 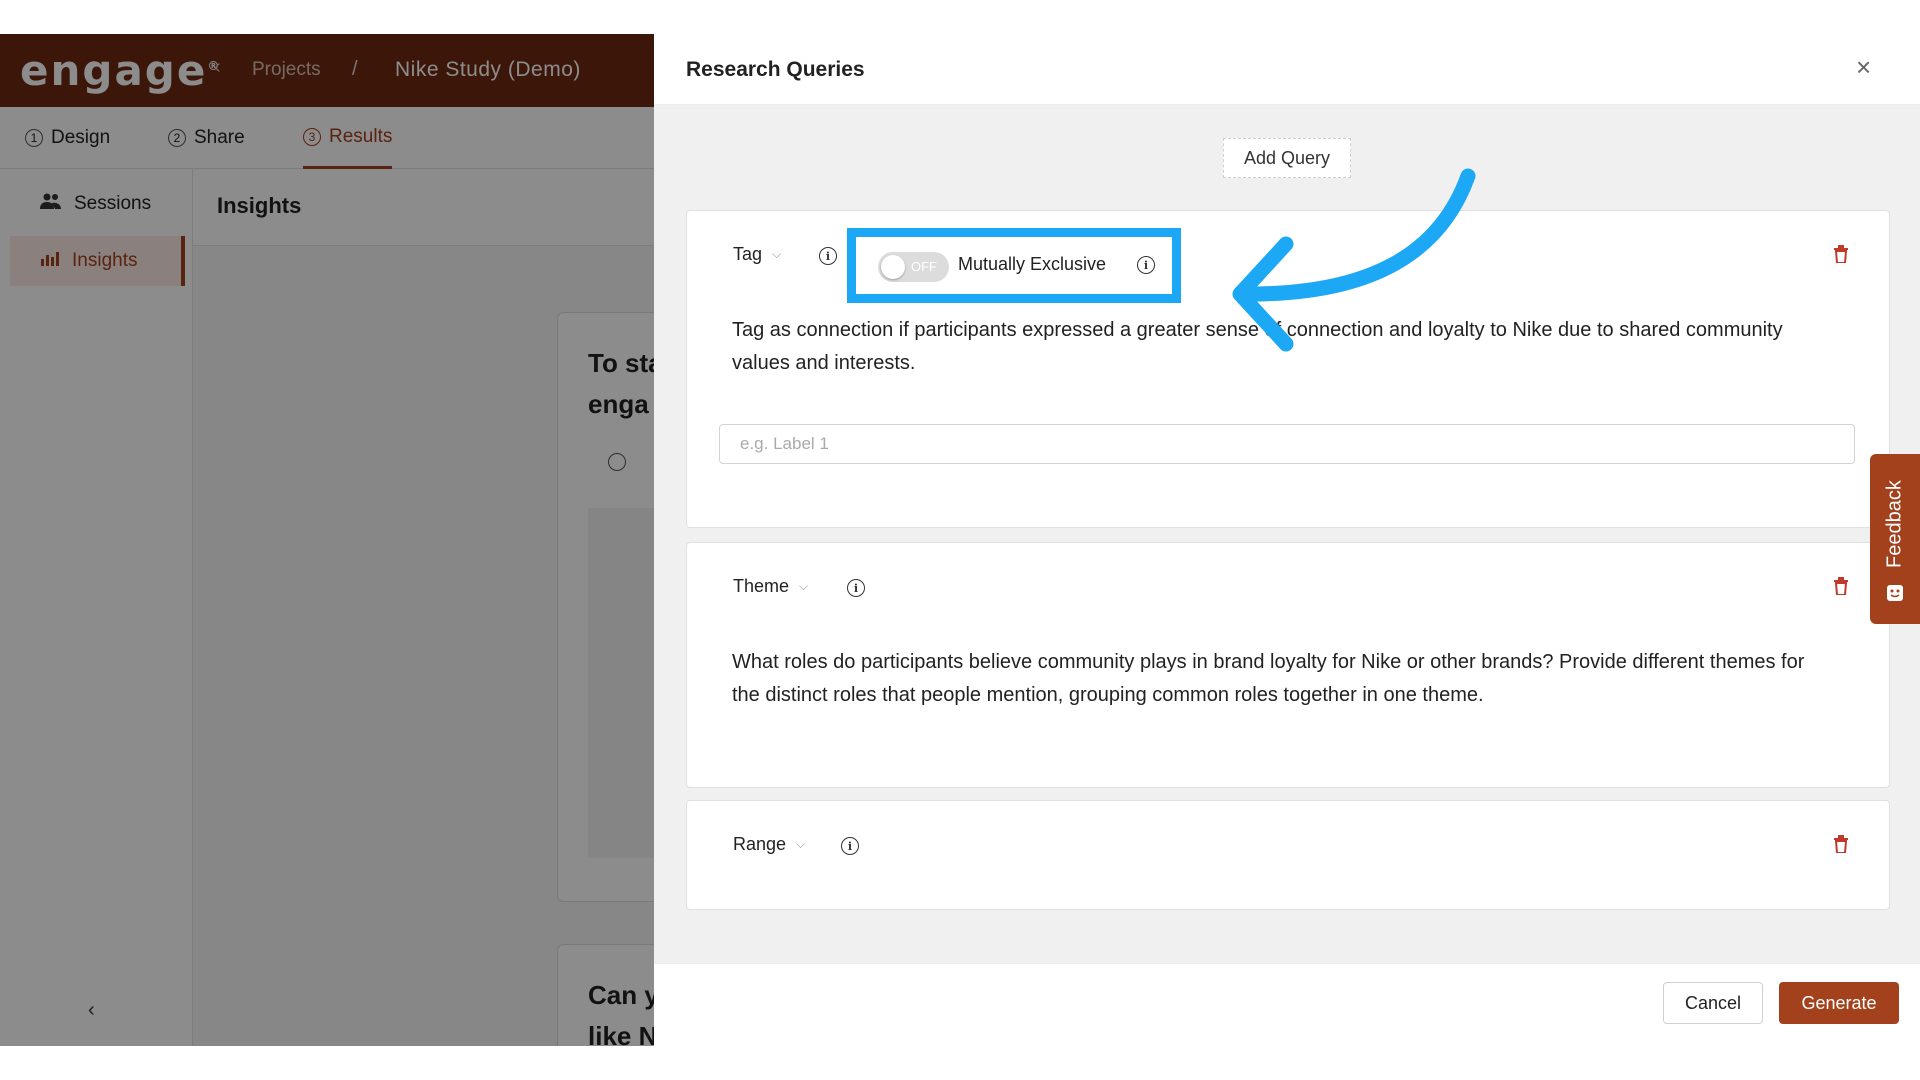 What do you see at coordinates (1288, 855) in the screenshot?
I see `query-card-range: Range ⌵ i` at bounding box center [1288, 855].